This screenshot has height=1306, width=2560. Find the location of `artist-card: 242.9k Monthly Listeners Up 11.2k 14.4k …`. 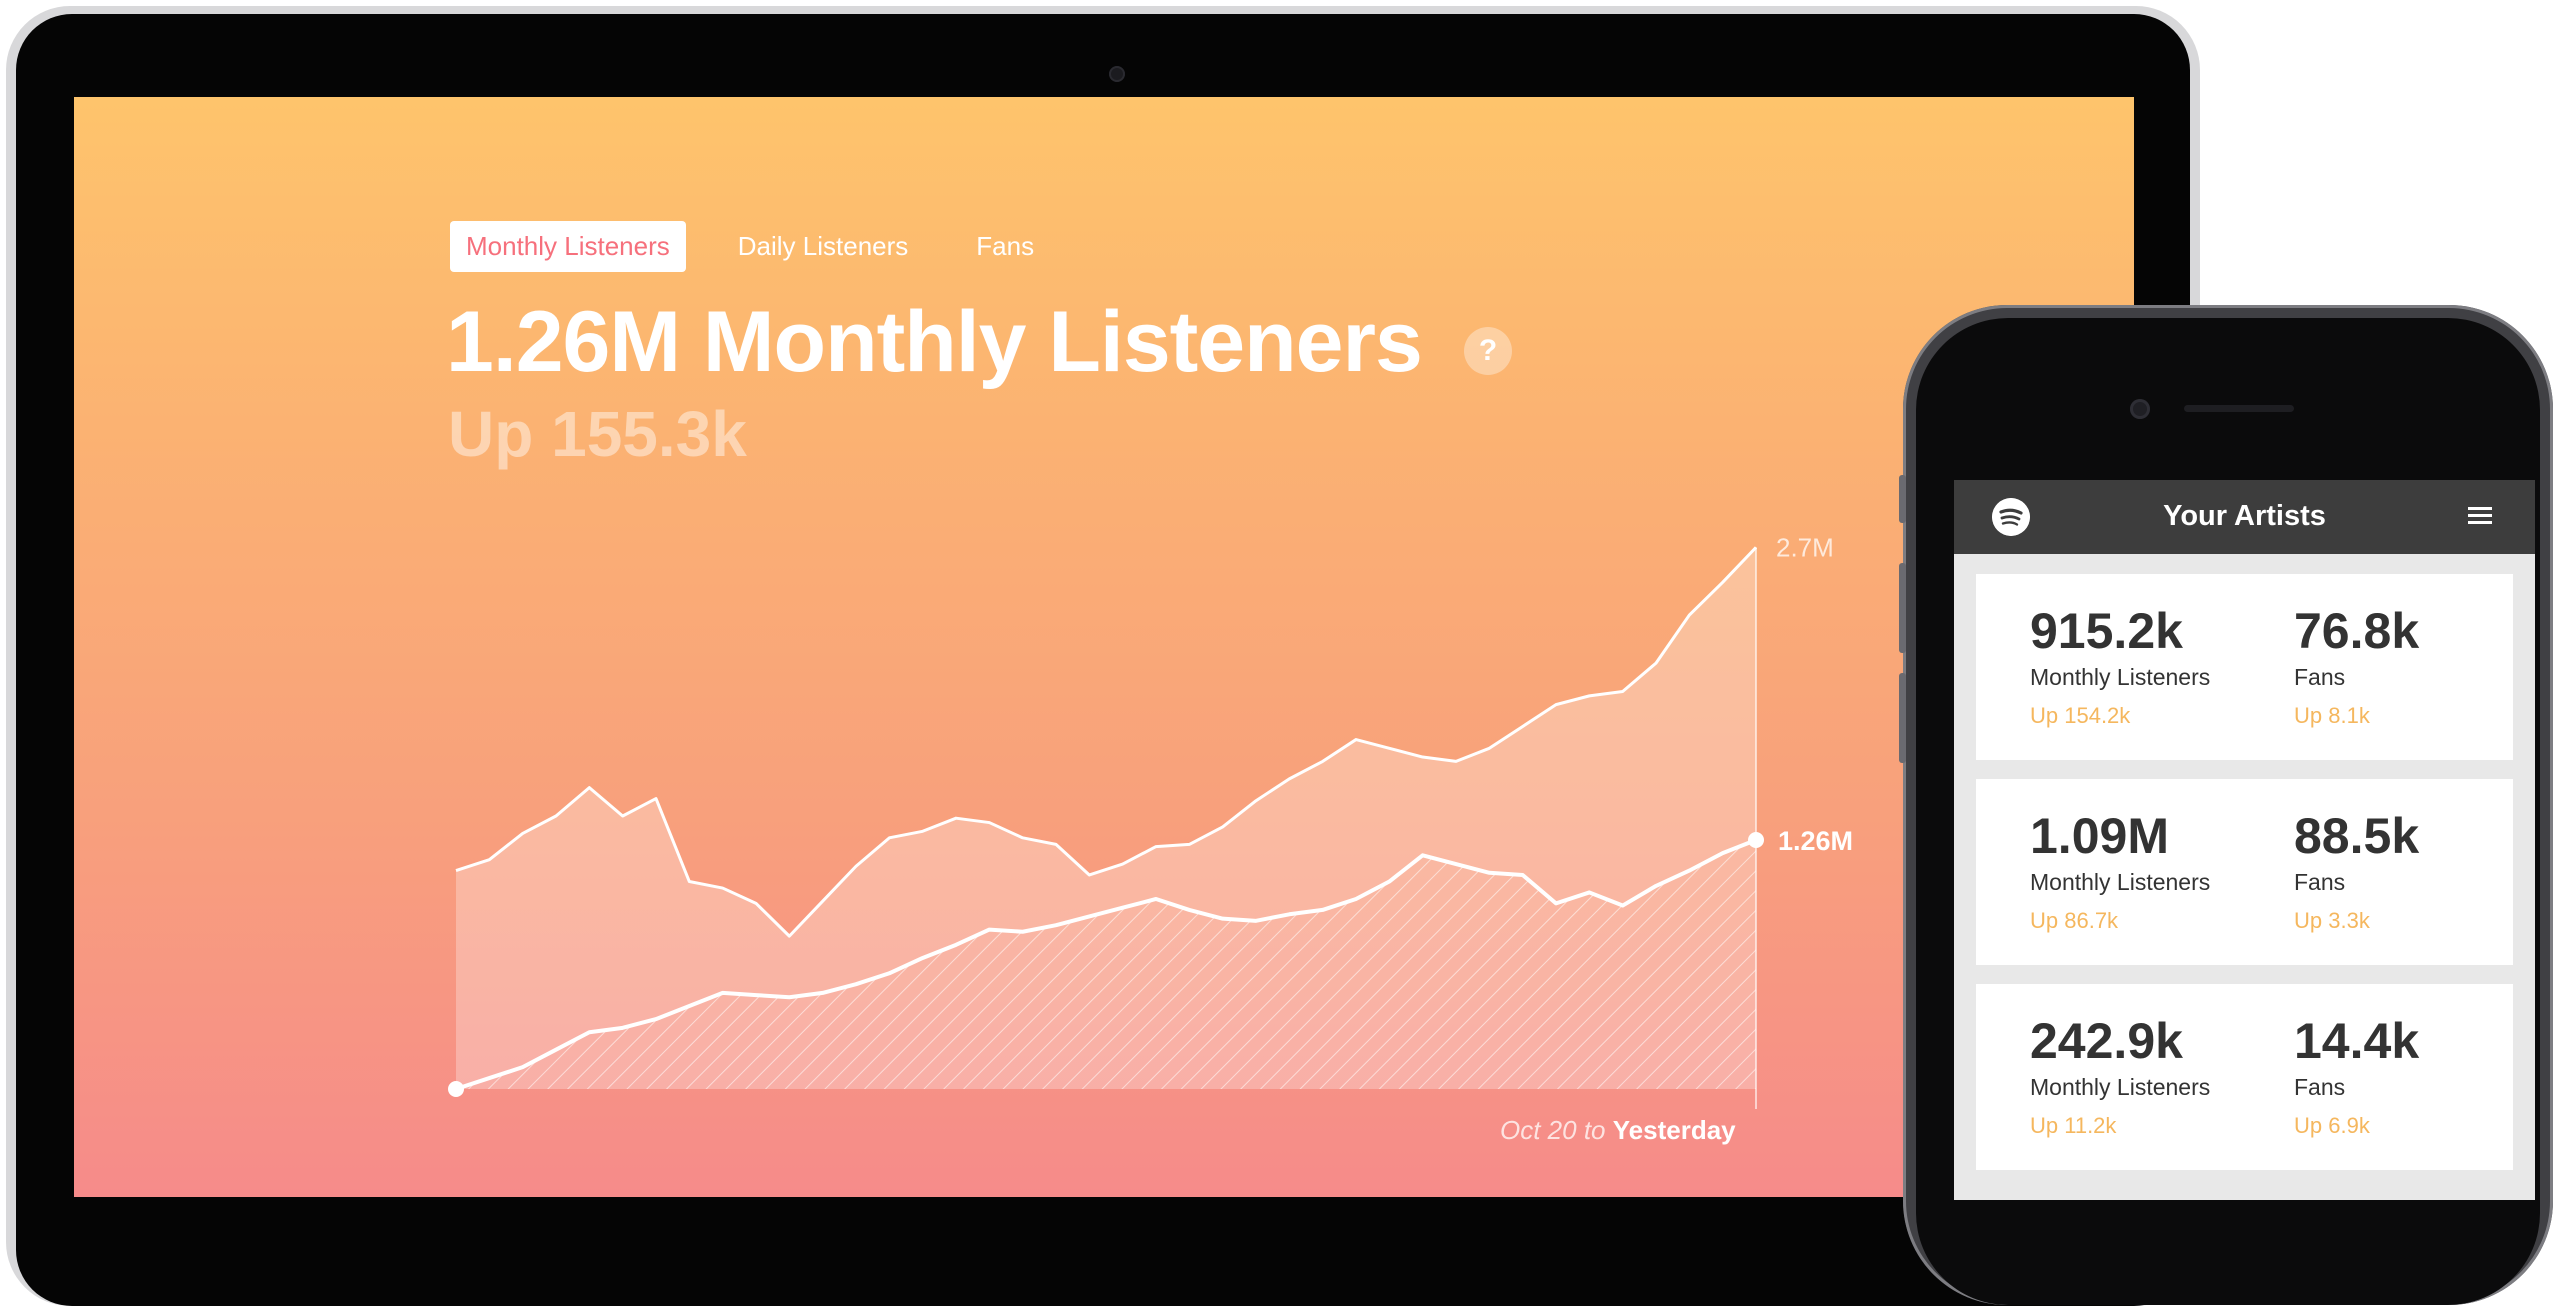

artist-card: 242.9k Monthly Listeners Up 11.2k 14.4k … is located at coordinates (2244, 1077).